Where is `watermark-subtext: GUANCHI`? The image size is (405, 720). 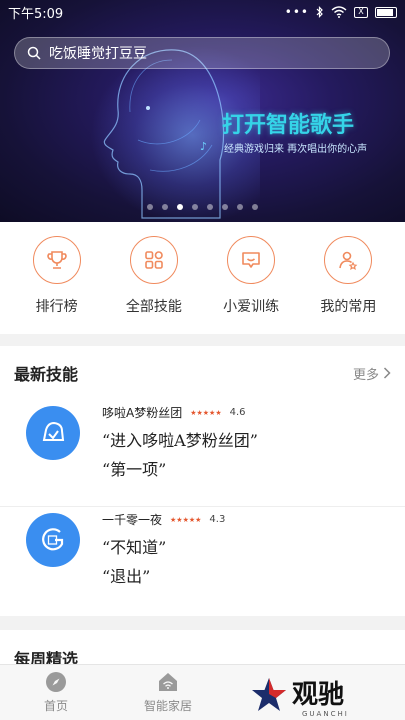 watermark-subtext: GUANCHI is located at coordinates (325, 714).